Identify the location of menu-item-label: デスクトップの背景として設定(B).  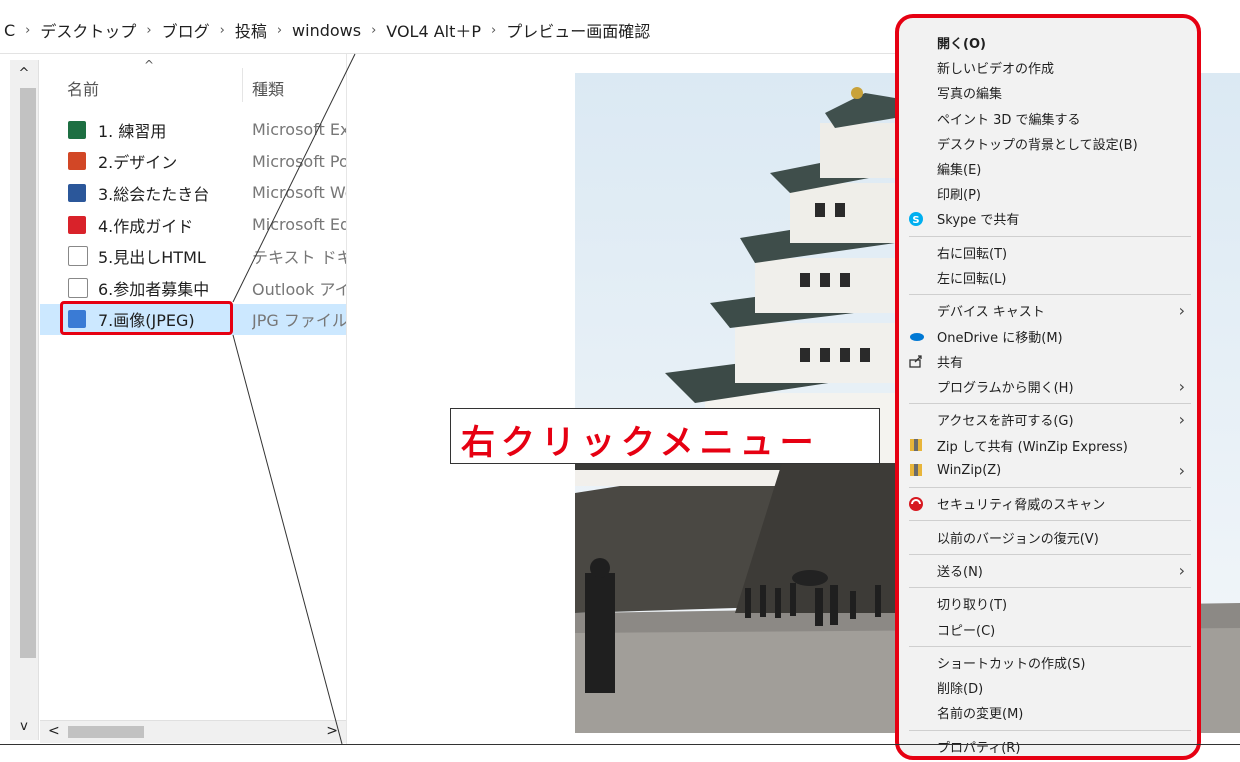
(1037, 145).